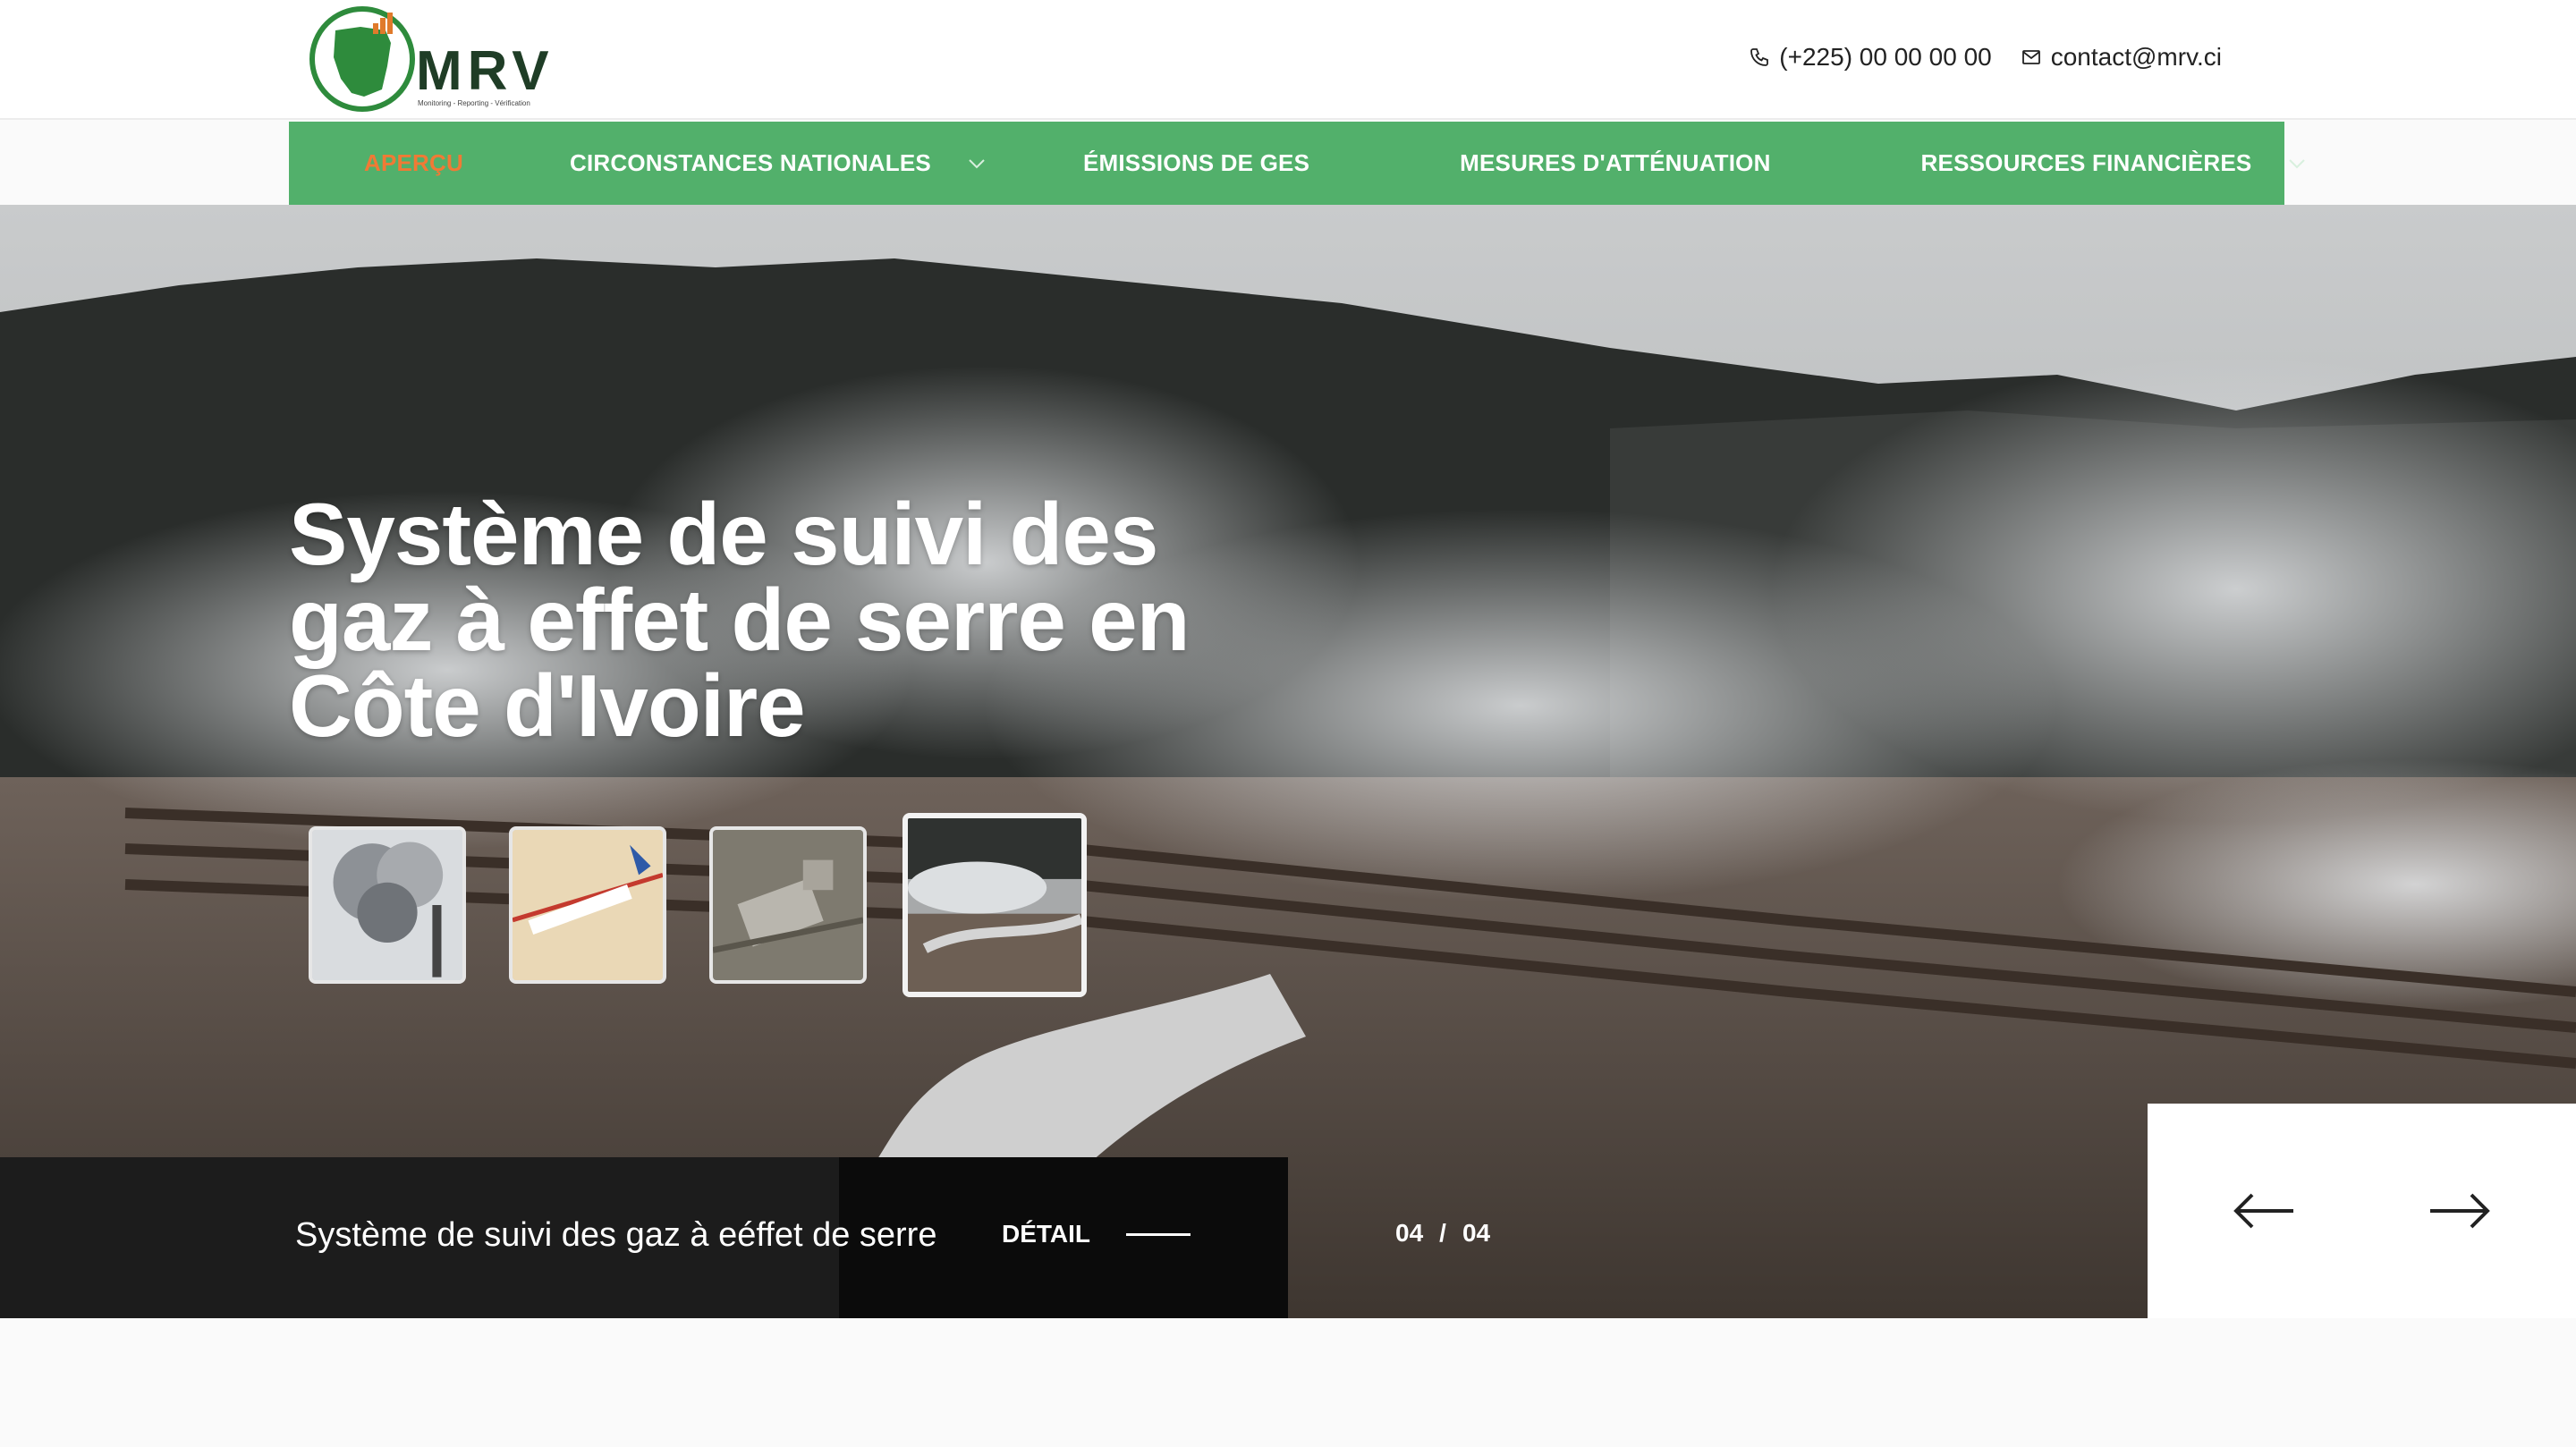  I want to click on thumbnail-map, so click(587, 905).